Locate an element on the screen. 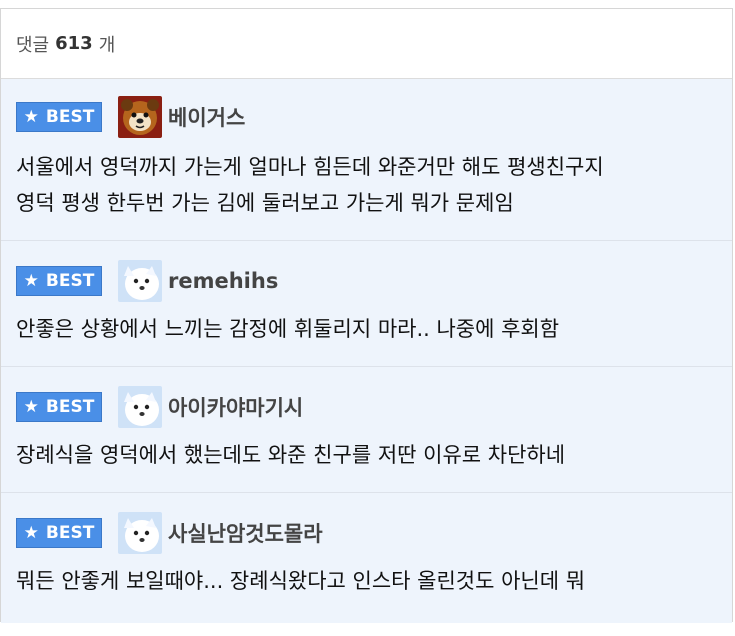 This screenshot has height=636, width=735. bear-avatar is located at coordinates (140, 117).